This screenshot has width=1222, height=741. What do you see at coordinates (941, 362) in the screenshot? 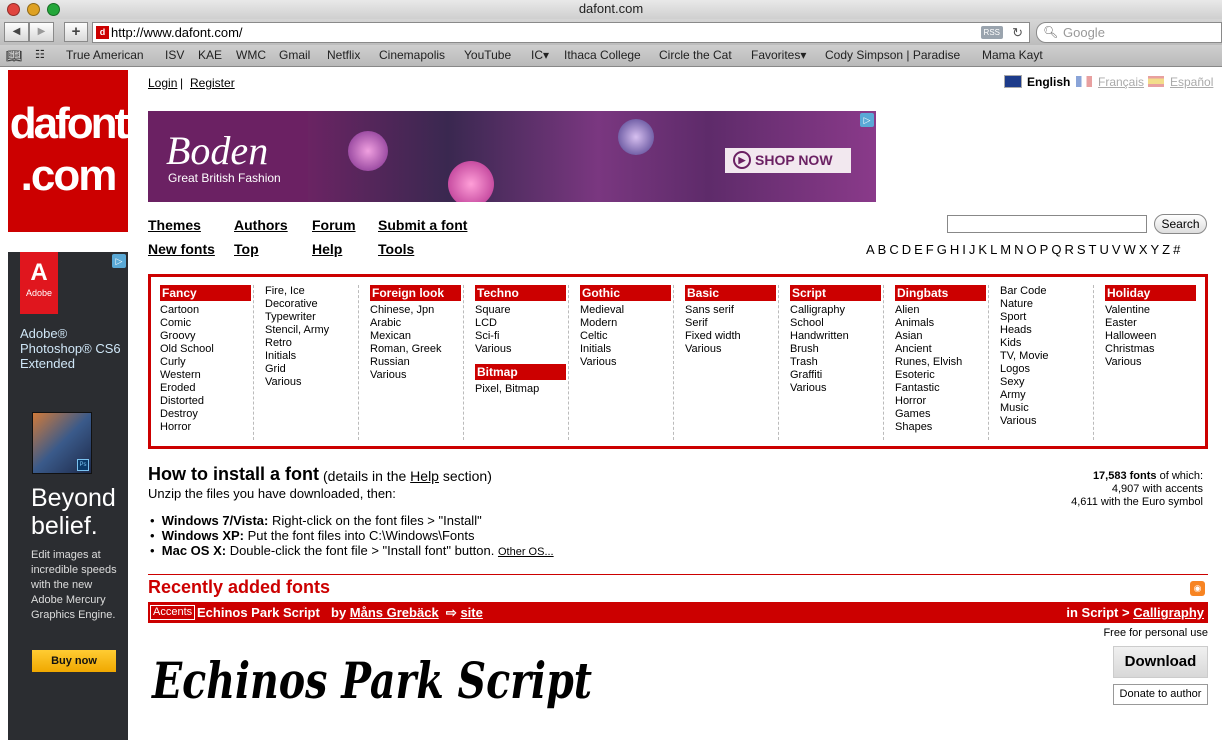
I see `category-item: Runes, Elvish` at bounding box center [941, 362].